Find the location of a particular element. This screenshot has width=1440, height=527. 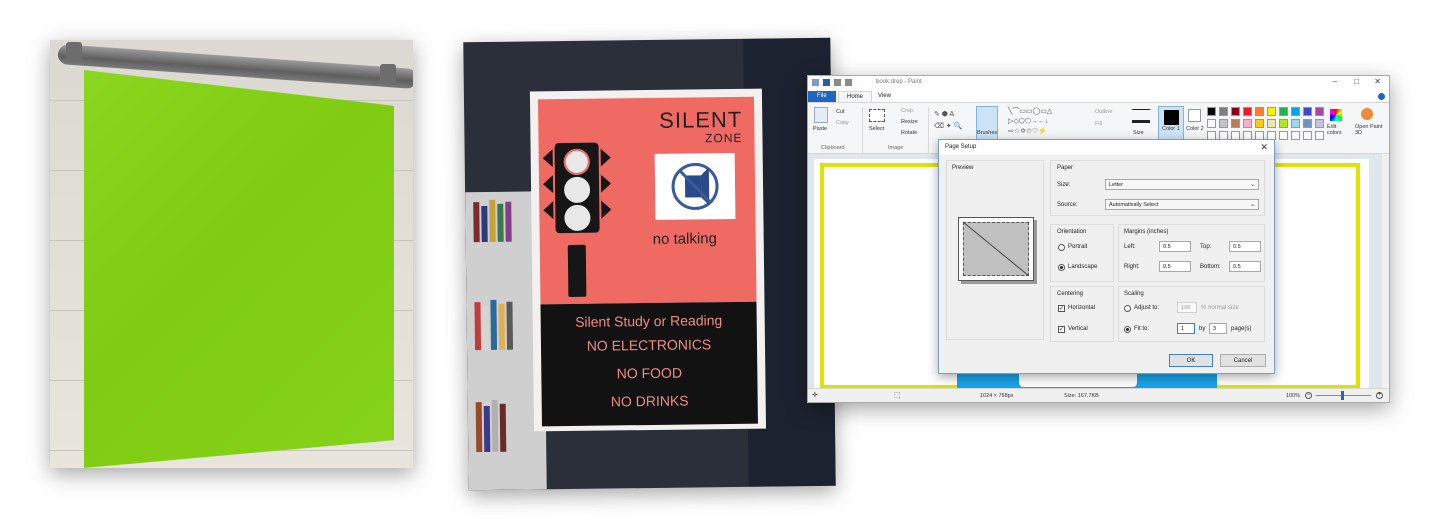

copy-button: Copy is located at coordinates (842, 123).